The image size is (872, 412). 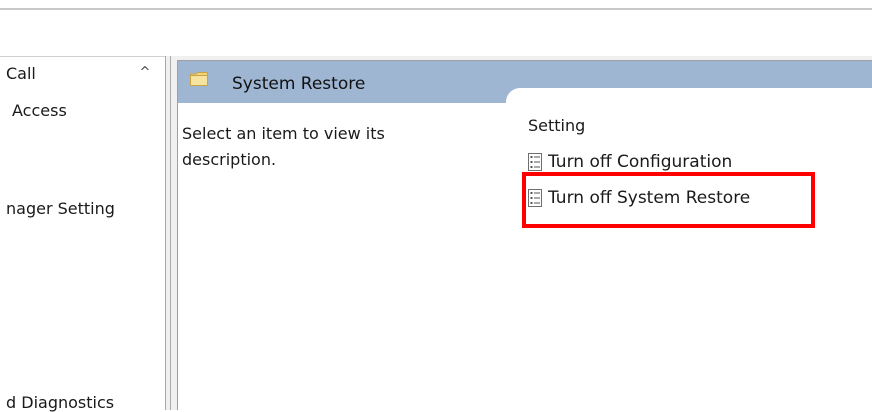 I want to click on scroll-up-arrow-icon: ^, so click(x=145, y=73).